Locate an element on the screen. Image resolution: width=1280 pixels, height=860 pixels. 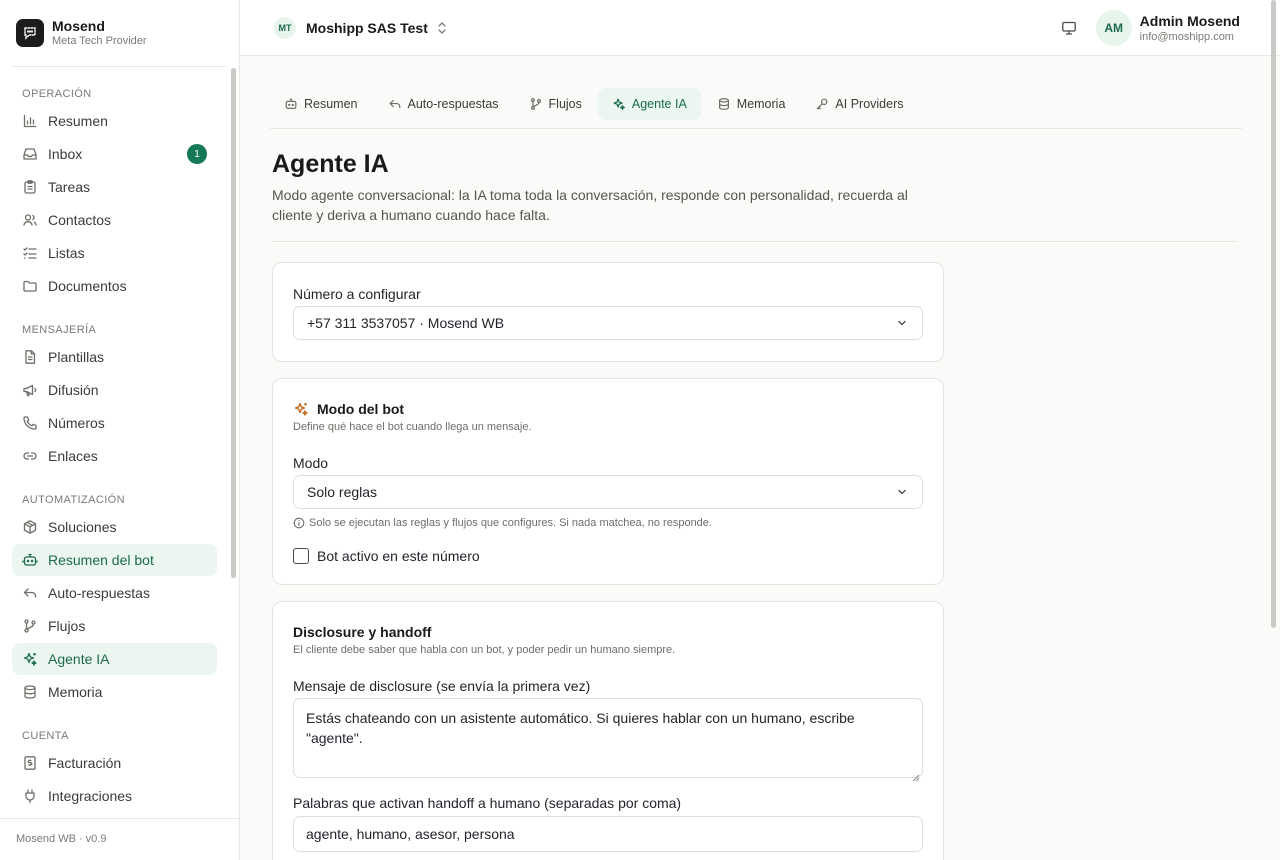
sidebar-item-soluciones: Soluciones is located at coordinates (114, 527).